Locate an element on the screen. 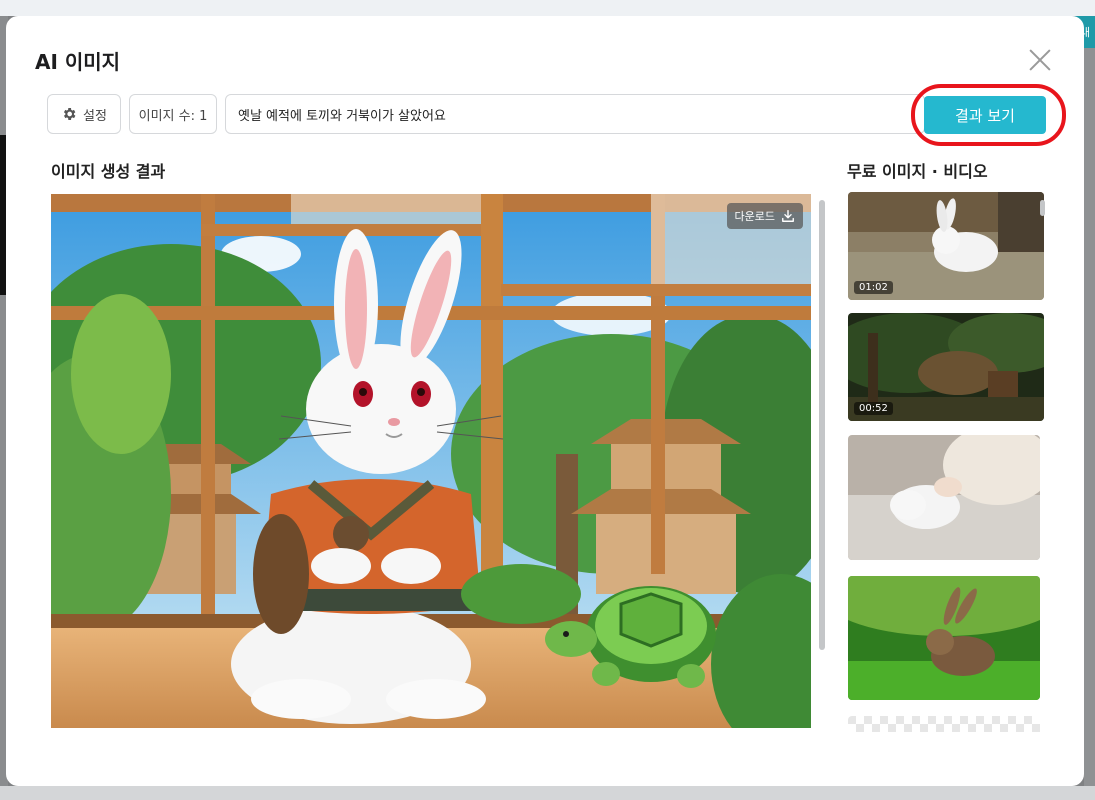 This screenshot has height=800, width=1095. close-icon is located at coordinates (1040, 60).